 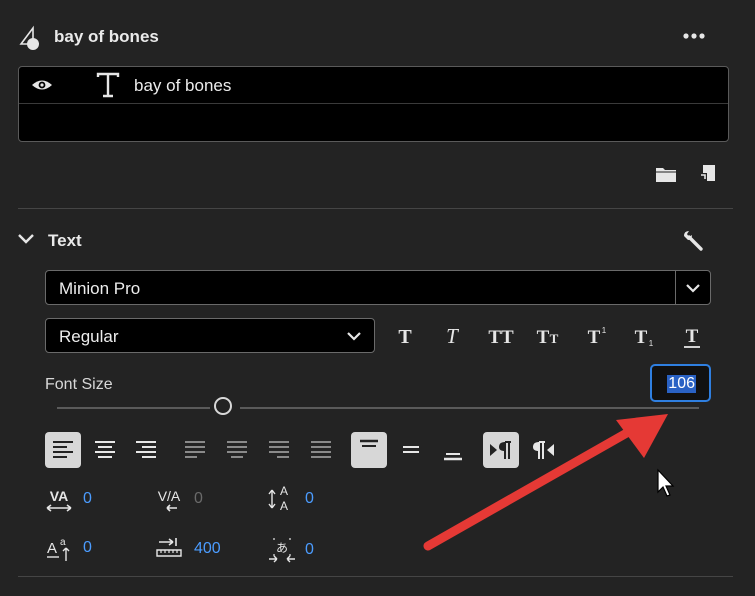 I want to click on tsume-icon: あ, so click(x=282, y=549).